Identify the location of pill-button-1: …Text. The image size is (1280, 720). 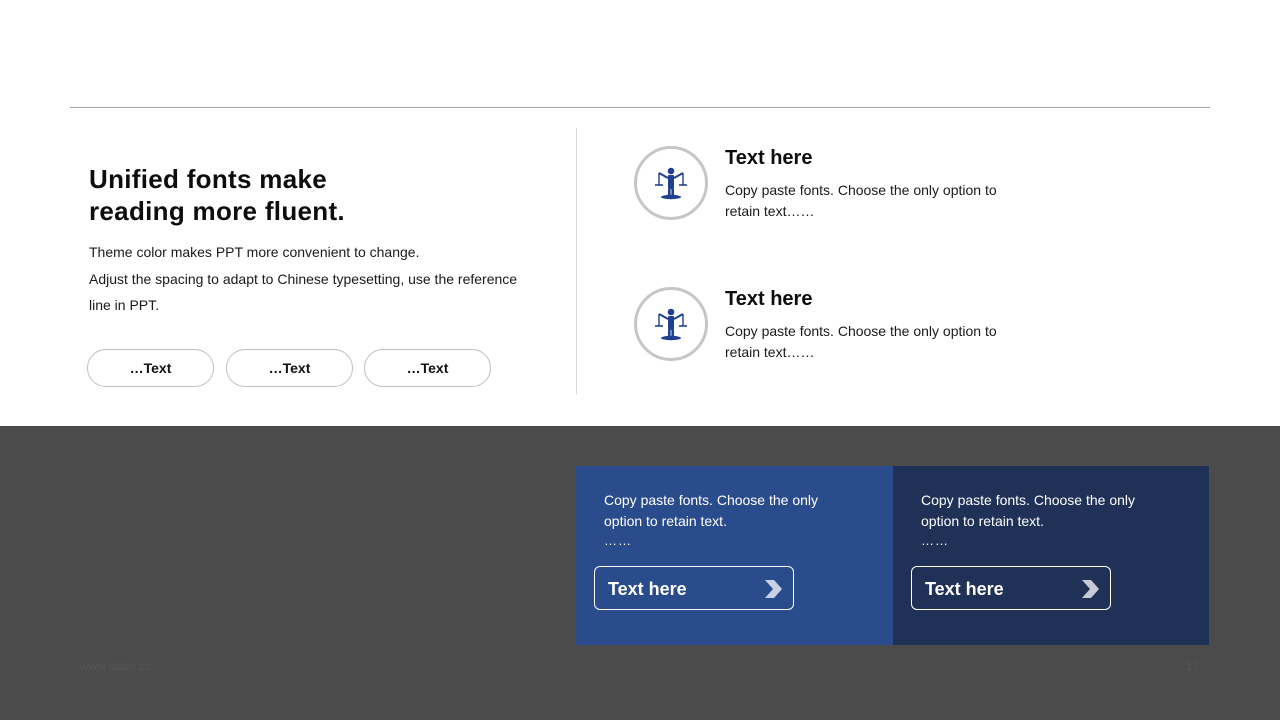
(150, 368).